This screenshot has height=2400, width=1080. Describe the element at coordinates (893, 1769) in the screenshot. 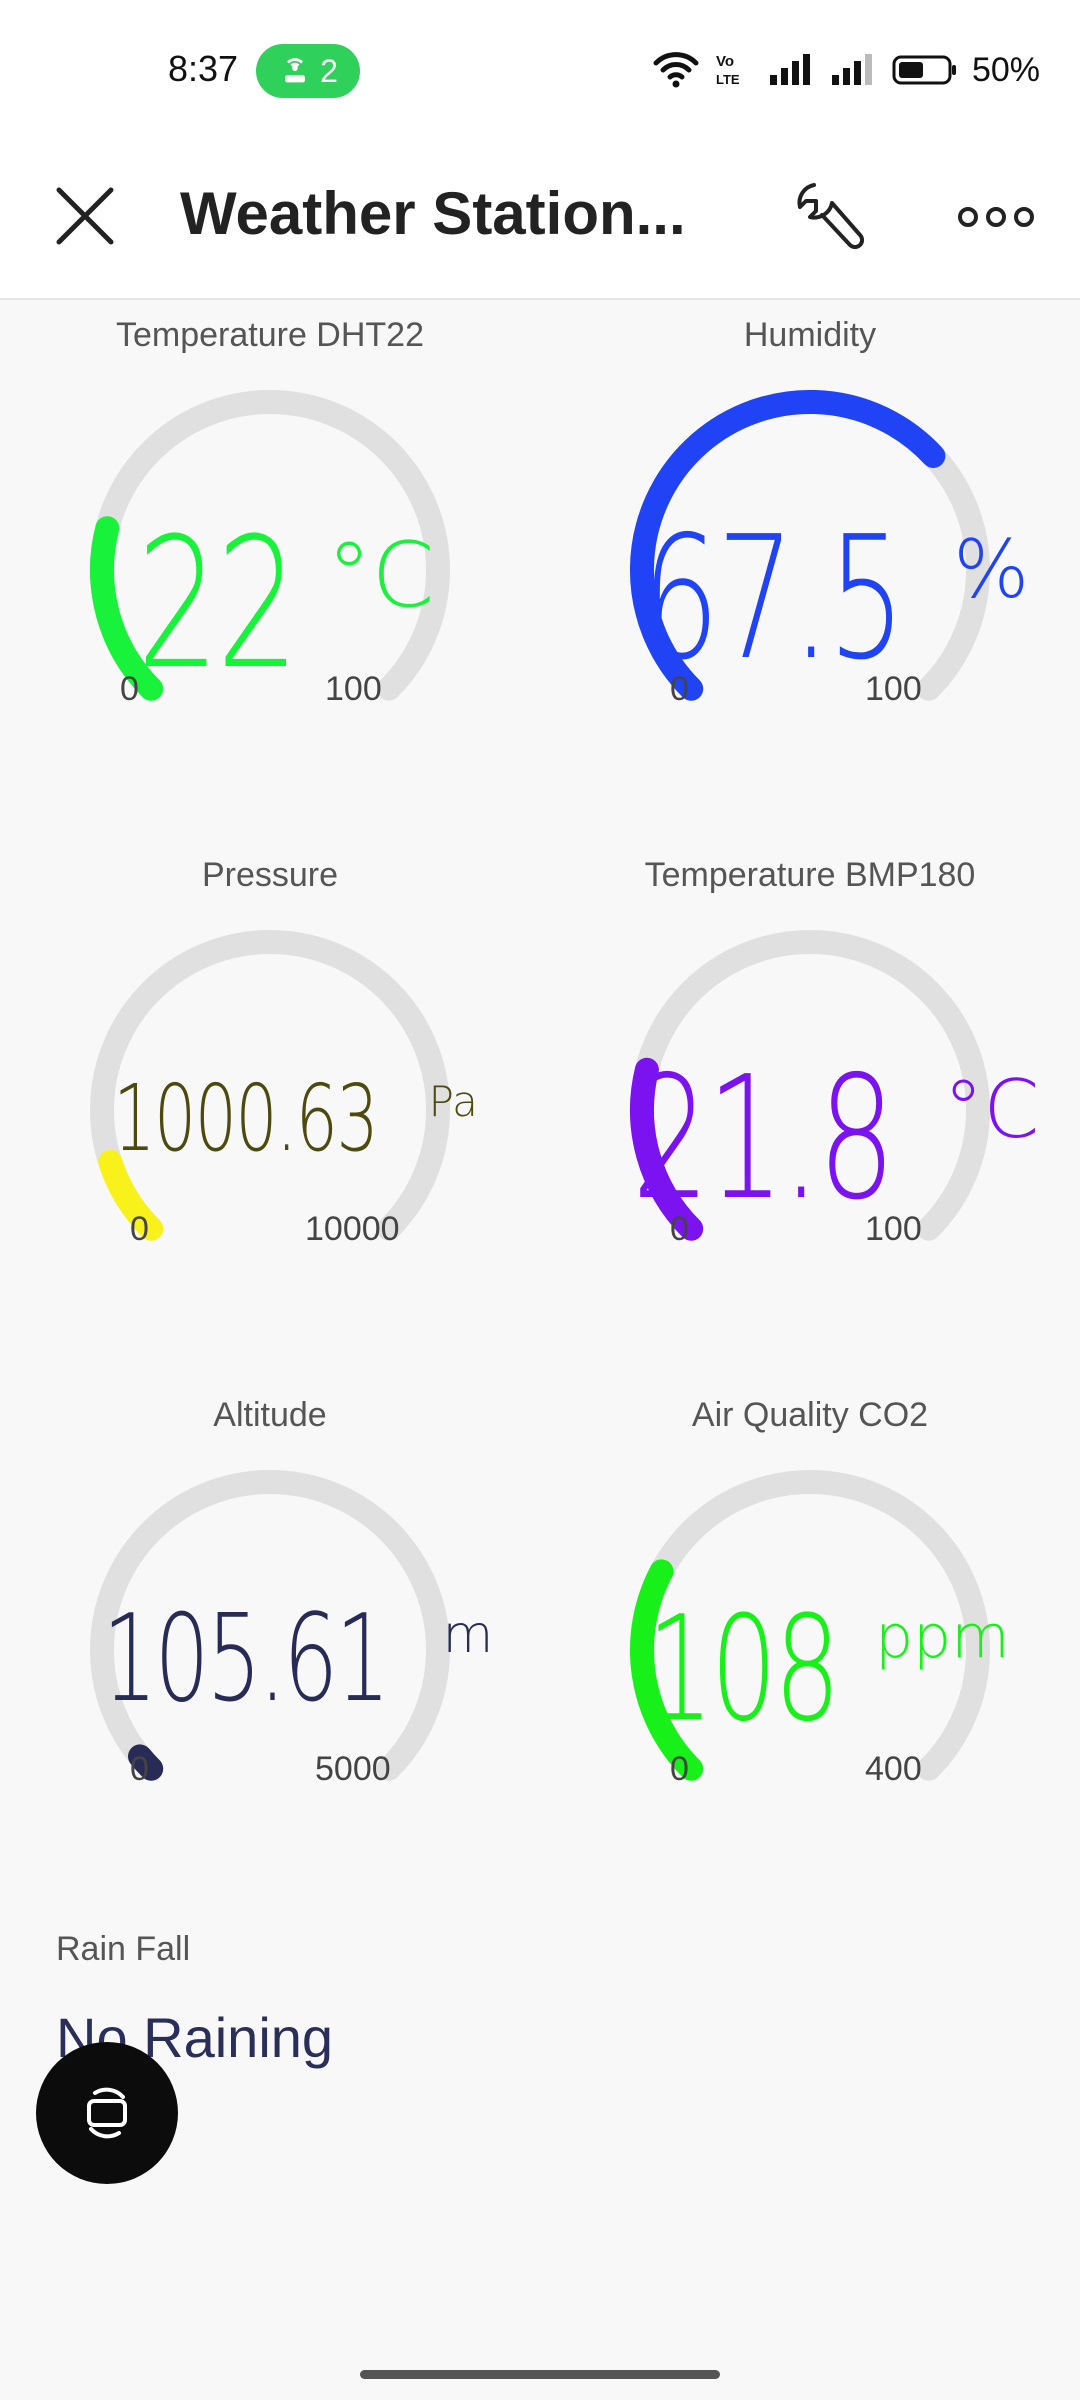

I see `gauge-max: 400` at that location.